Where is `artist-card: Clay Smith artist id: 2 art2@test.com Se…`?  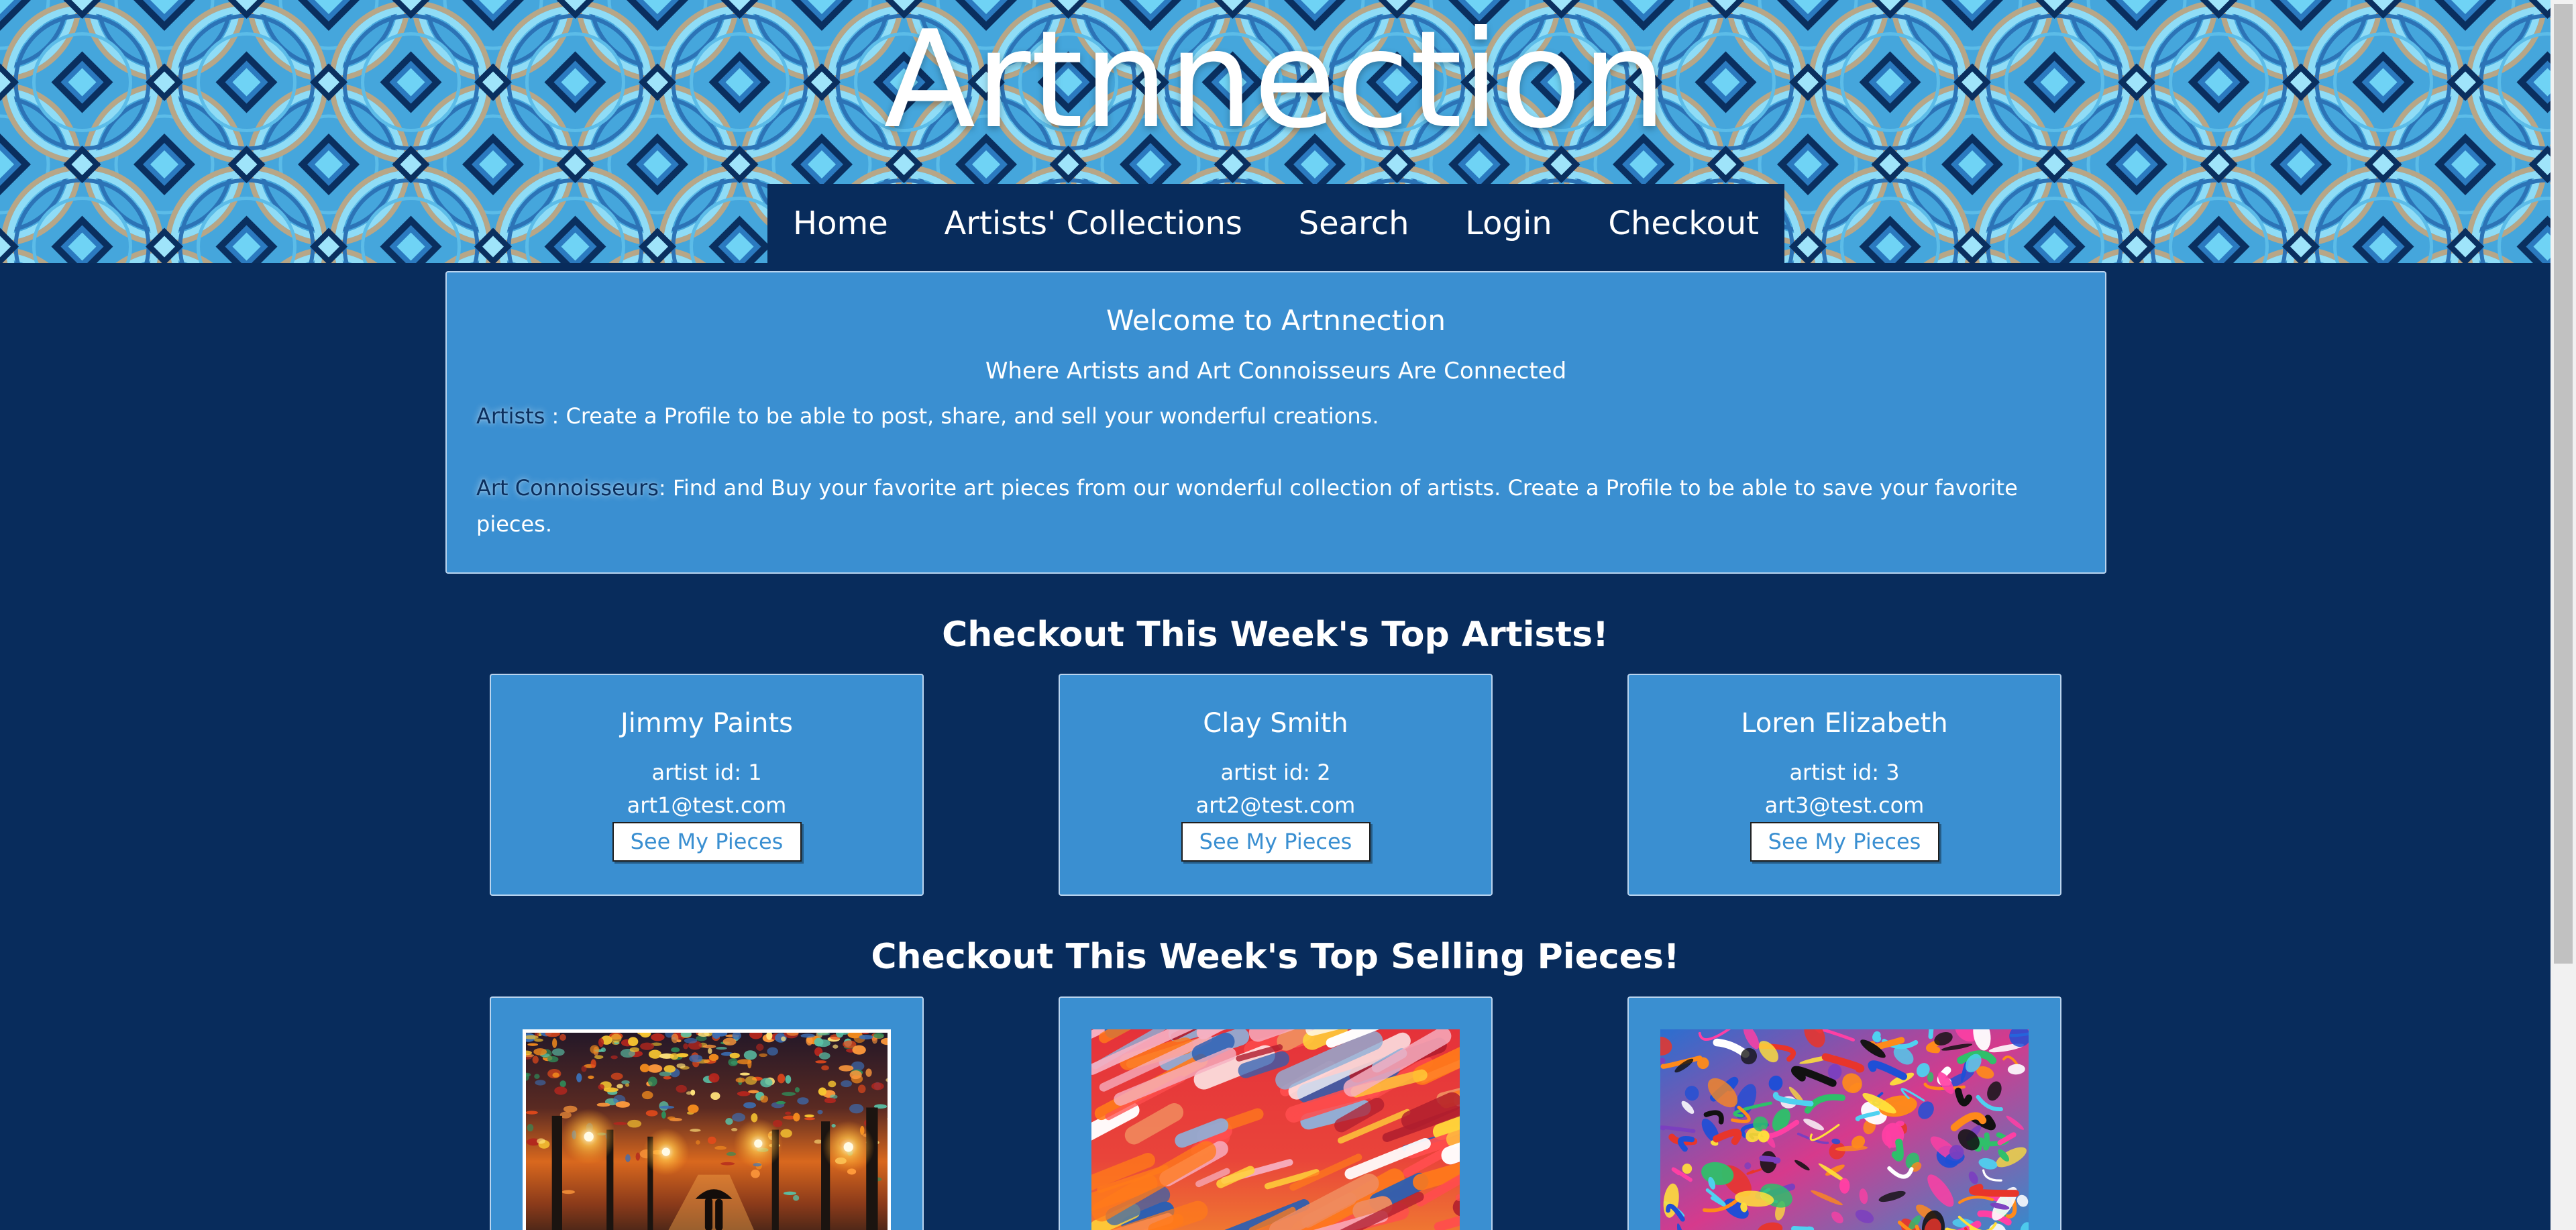 artist-card: Clay Smith artist id: 2 art2@test.com Se… is located at coordinates (1276, 785).